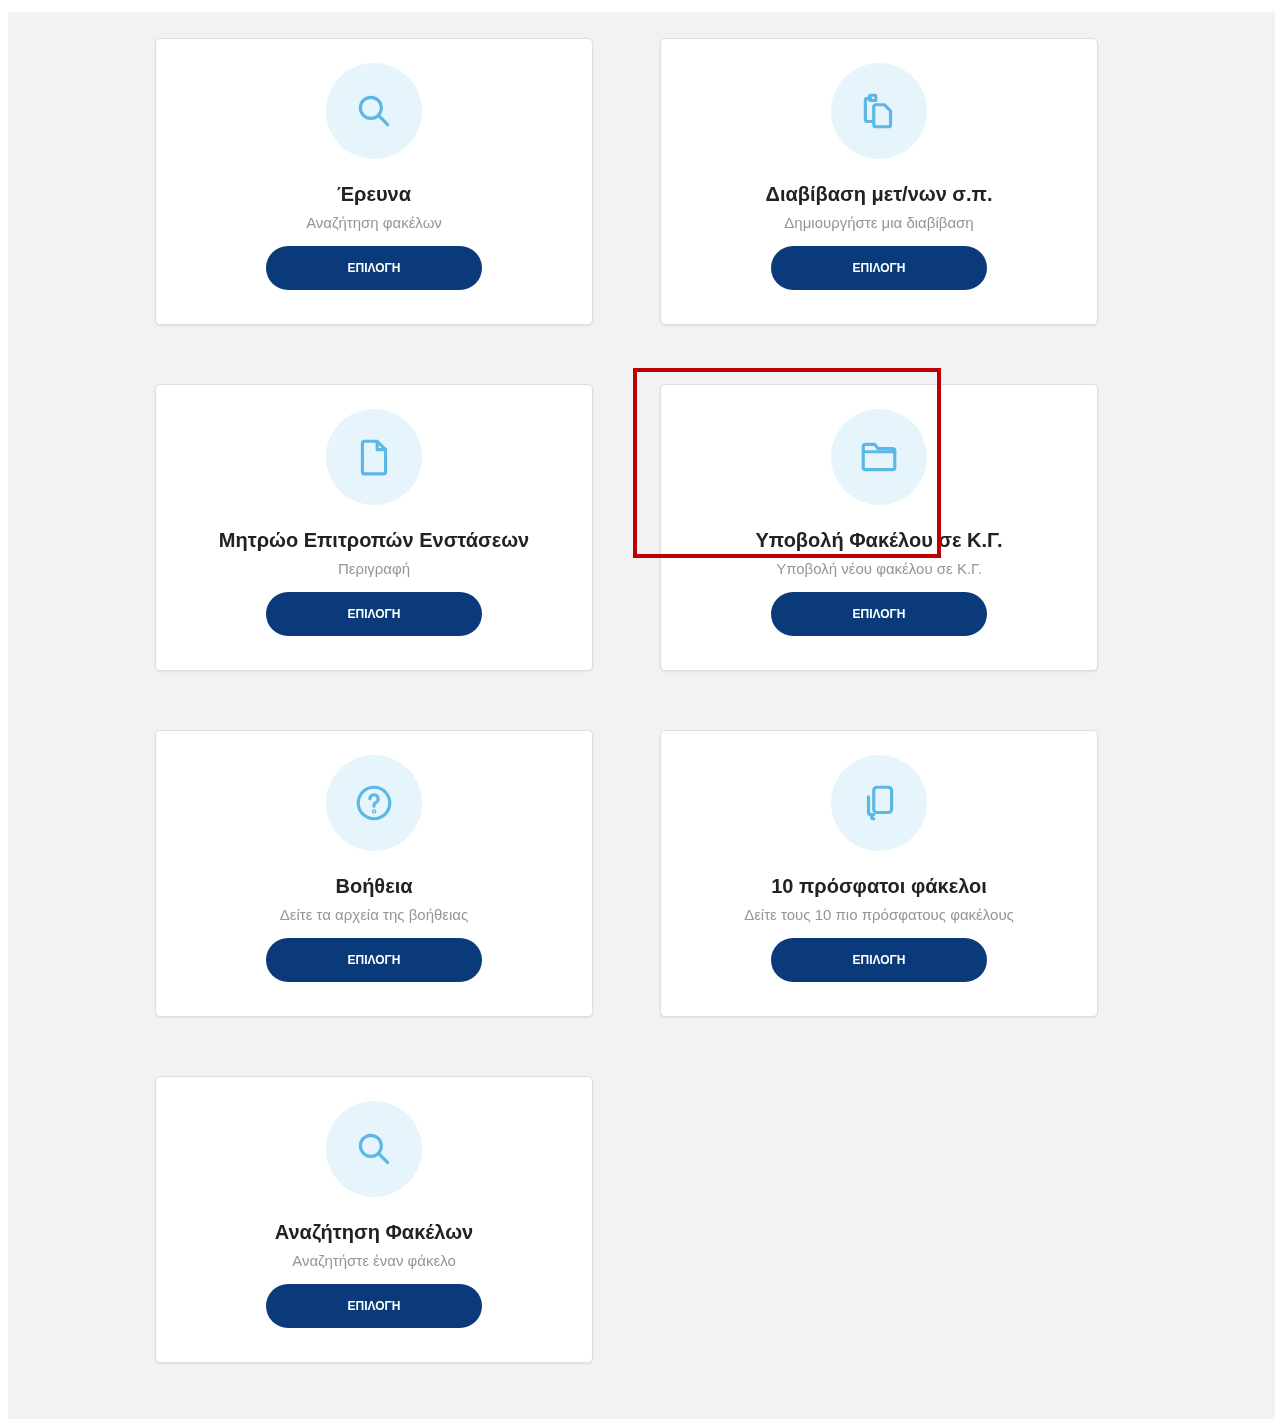 This screenshot has width=1281, height=1419. I want to click on card-description: Αναζήτηση φακέλων, so click(374, 222).